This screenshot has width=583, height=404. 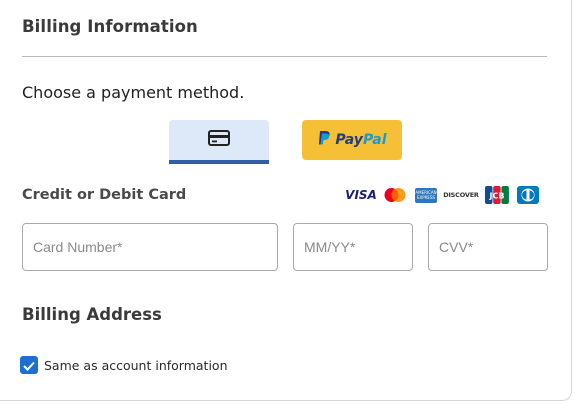 I want to click on expiry-field, so click(x=353, y=247).